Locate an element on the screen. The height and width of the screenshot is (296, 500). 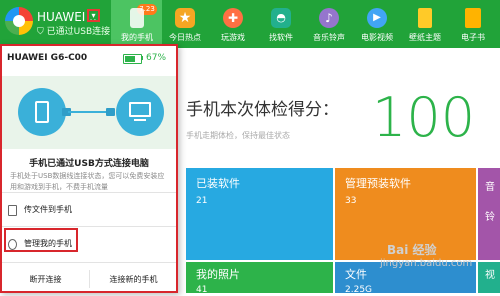
tile-installed-apps: 已装软件 21 is located at coordinates (259, 214).